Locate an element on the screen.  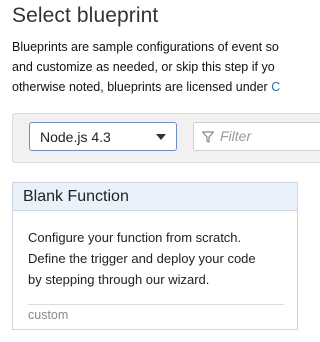
card-header: Blank Function is located at coordinates (155, 197).